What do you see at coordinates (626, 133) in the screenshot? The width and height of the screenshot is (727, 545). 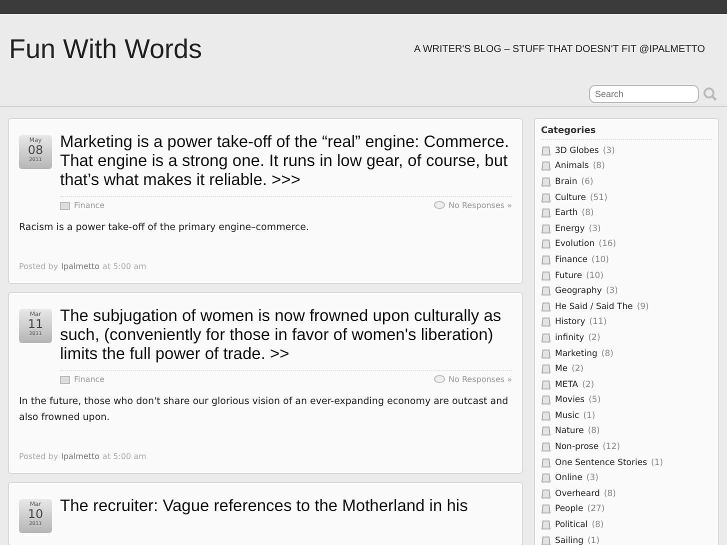 I see `sidebar-heading: Categories` at bounding box center [626, 133].